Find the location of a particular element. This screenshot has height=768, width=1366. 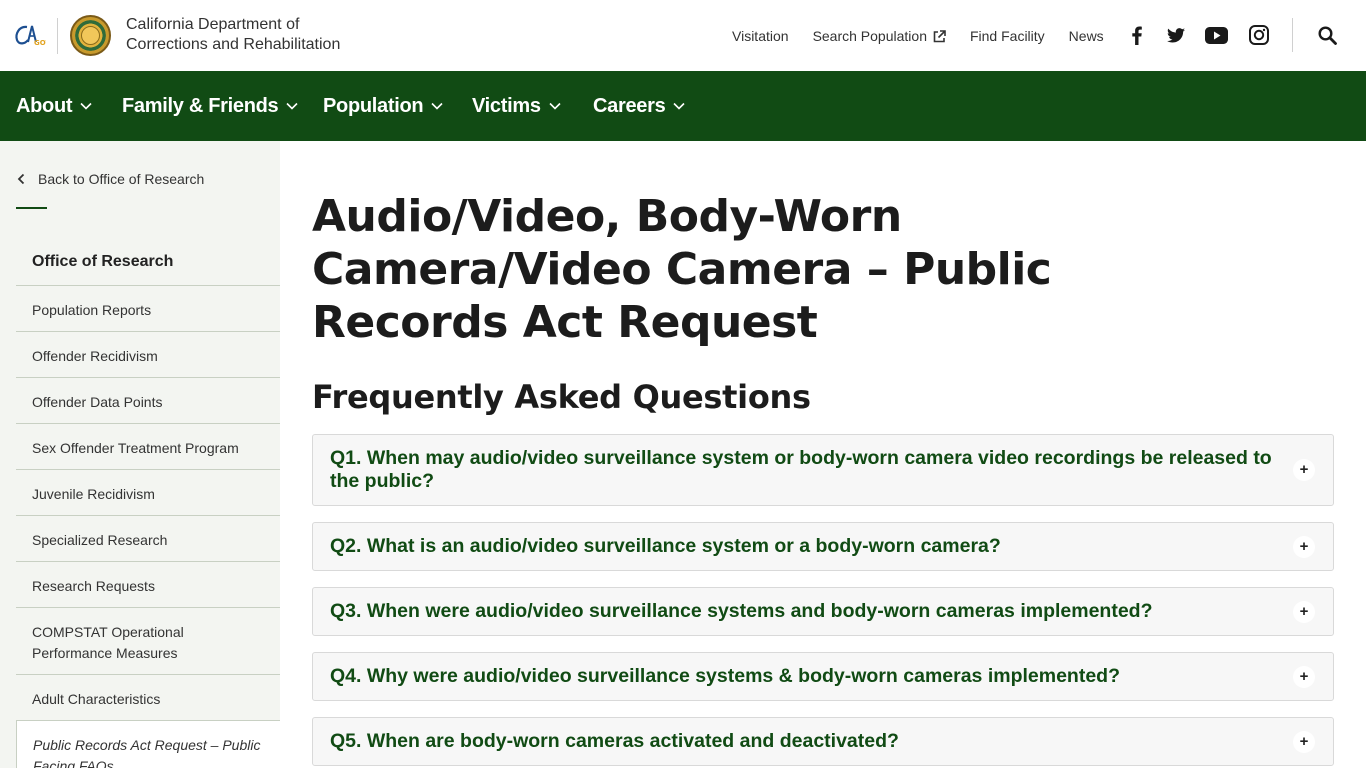

instagram-icon is located at coordinates (1259, 35).